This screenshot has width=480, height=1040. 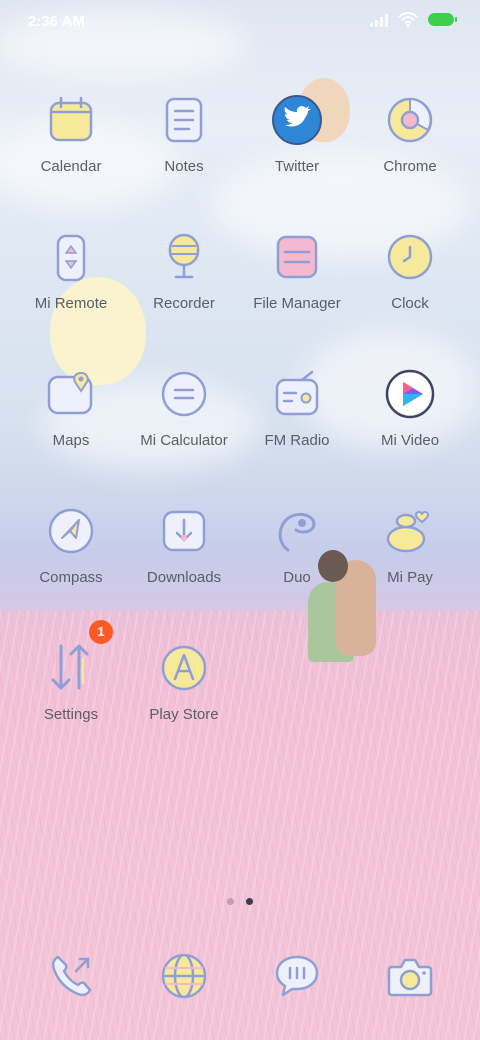 I want to click on download-icon, so click(x=184, y=531).